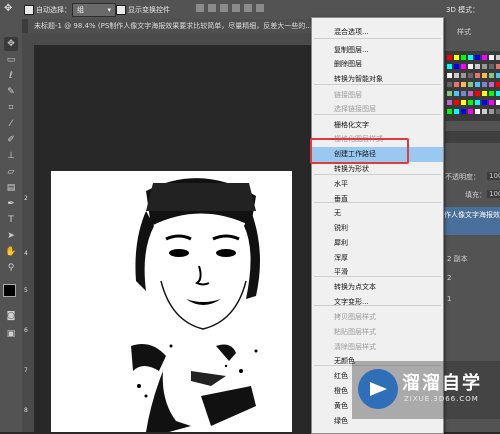  I want to click on align-vcenter-icon, so click(212, 8).